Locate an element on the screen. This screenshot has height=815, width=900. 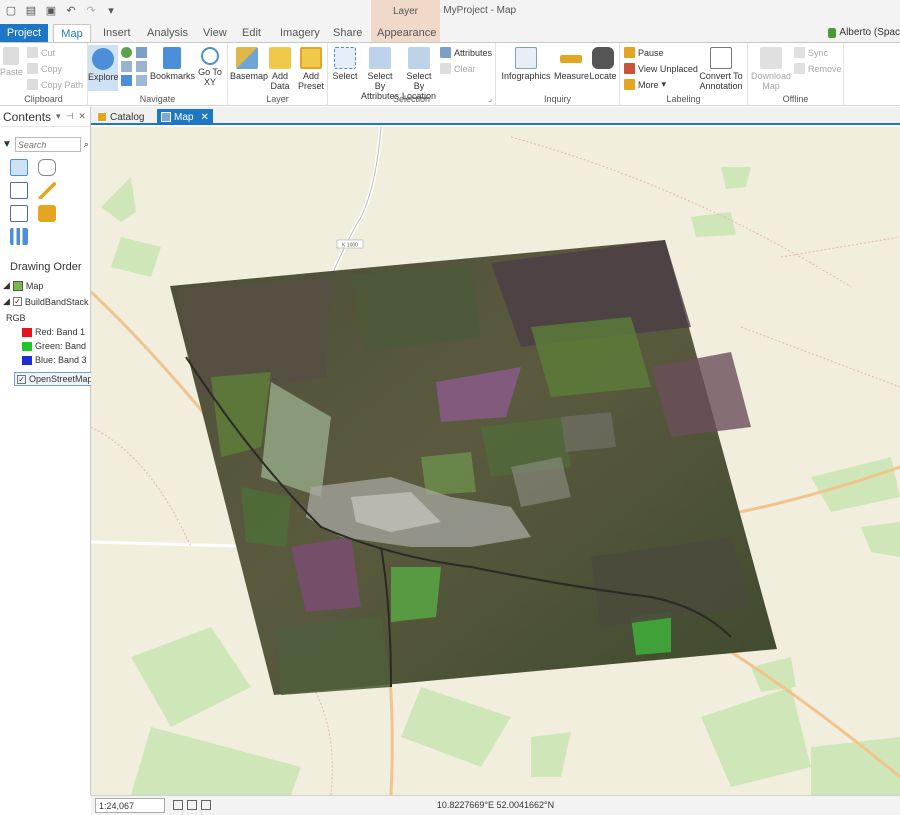
infographics-button: Infographics is located at coordinates (526, 64).